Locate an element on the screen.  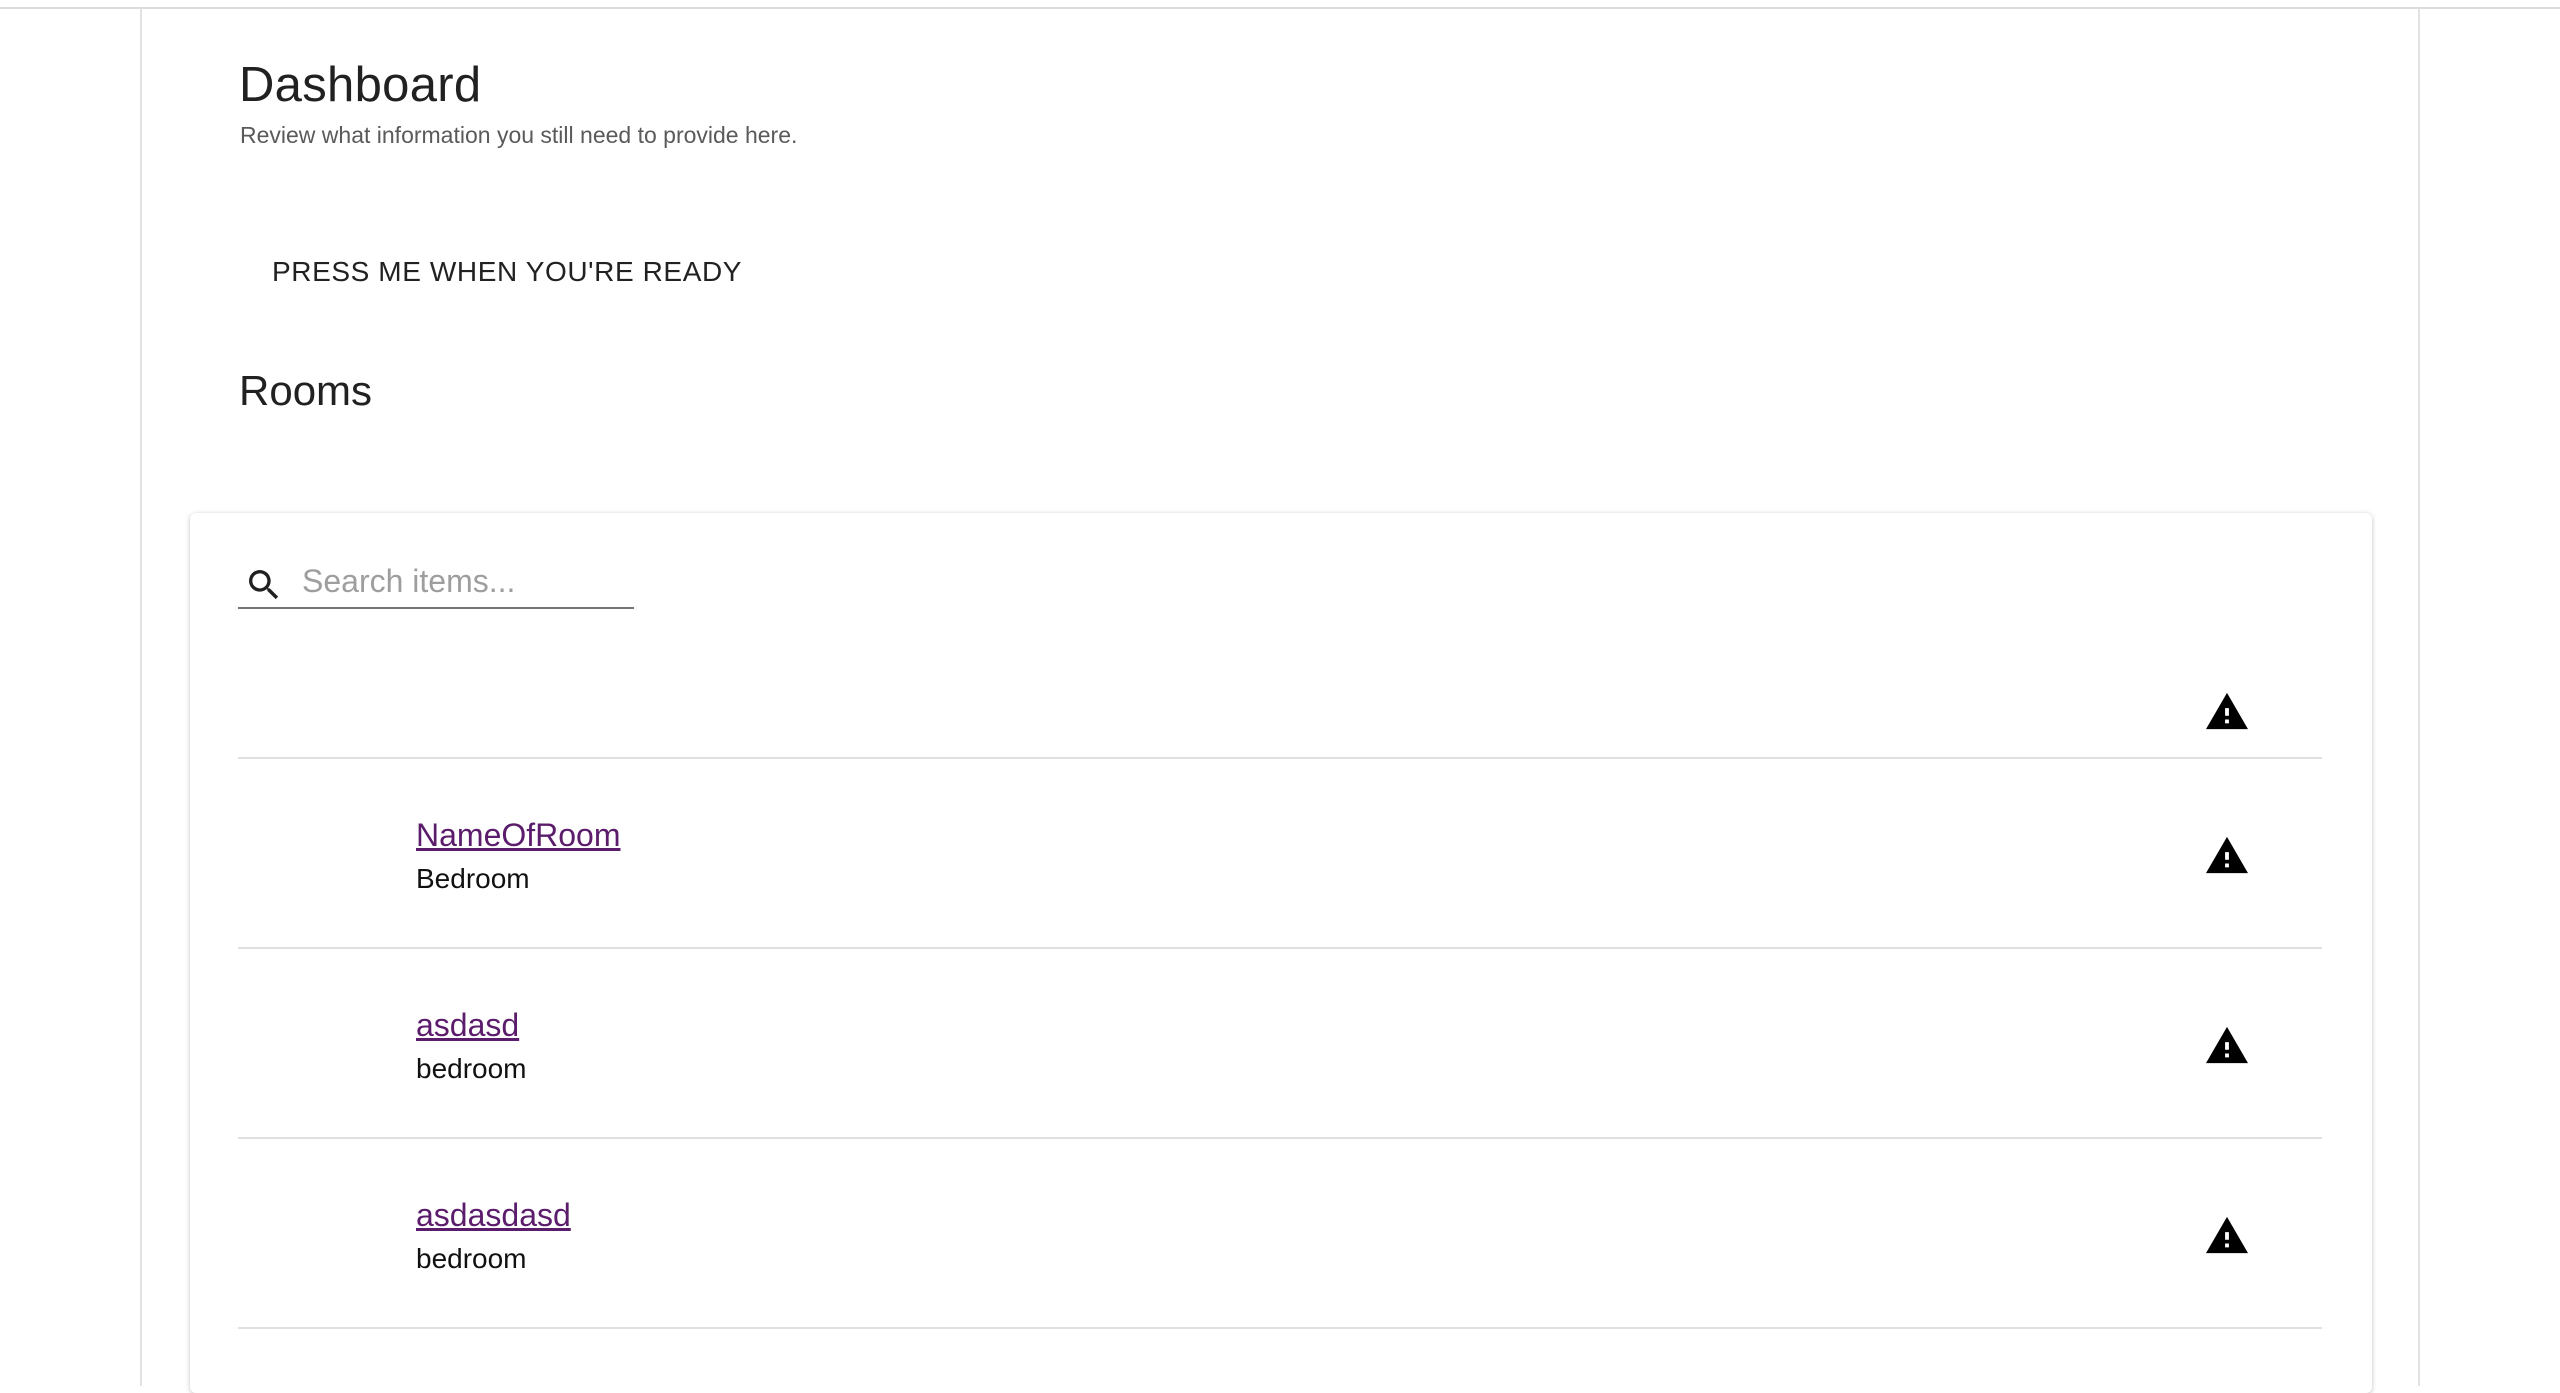
table-row: asdasd bedroom is located at coordinates (1280, 1044).